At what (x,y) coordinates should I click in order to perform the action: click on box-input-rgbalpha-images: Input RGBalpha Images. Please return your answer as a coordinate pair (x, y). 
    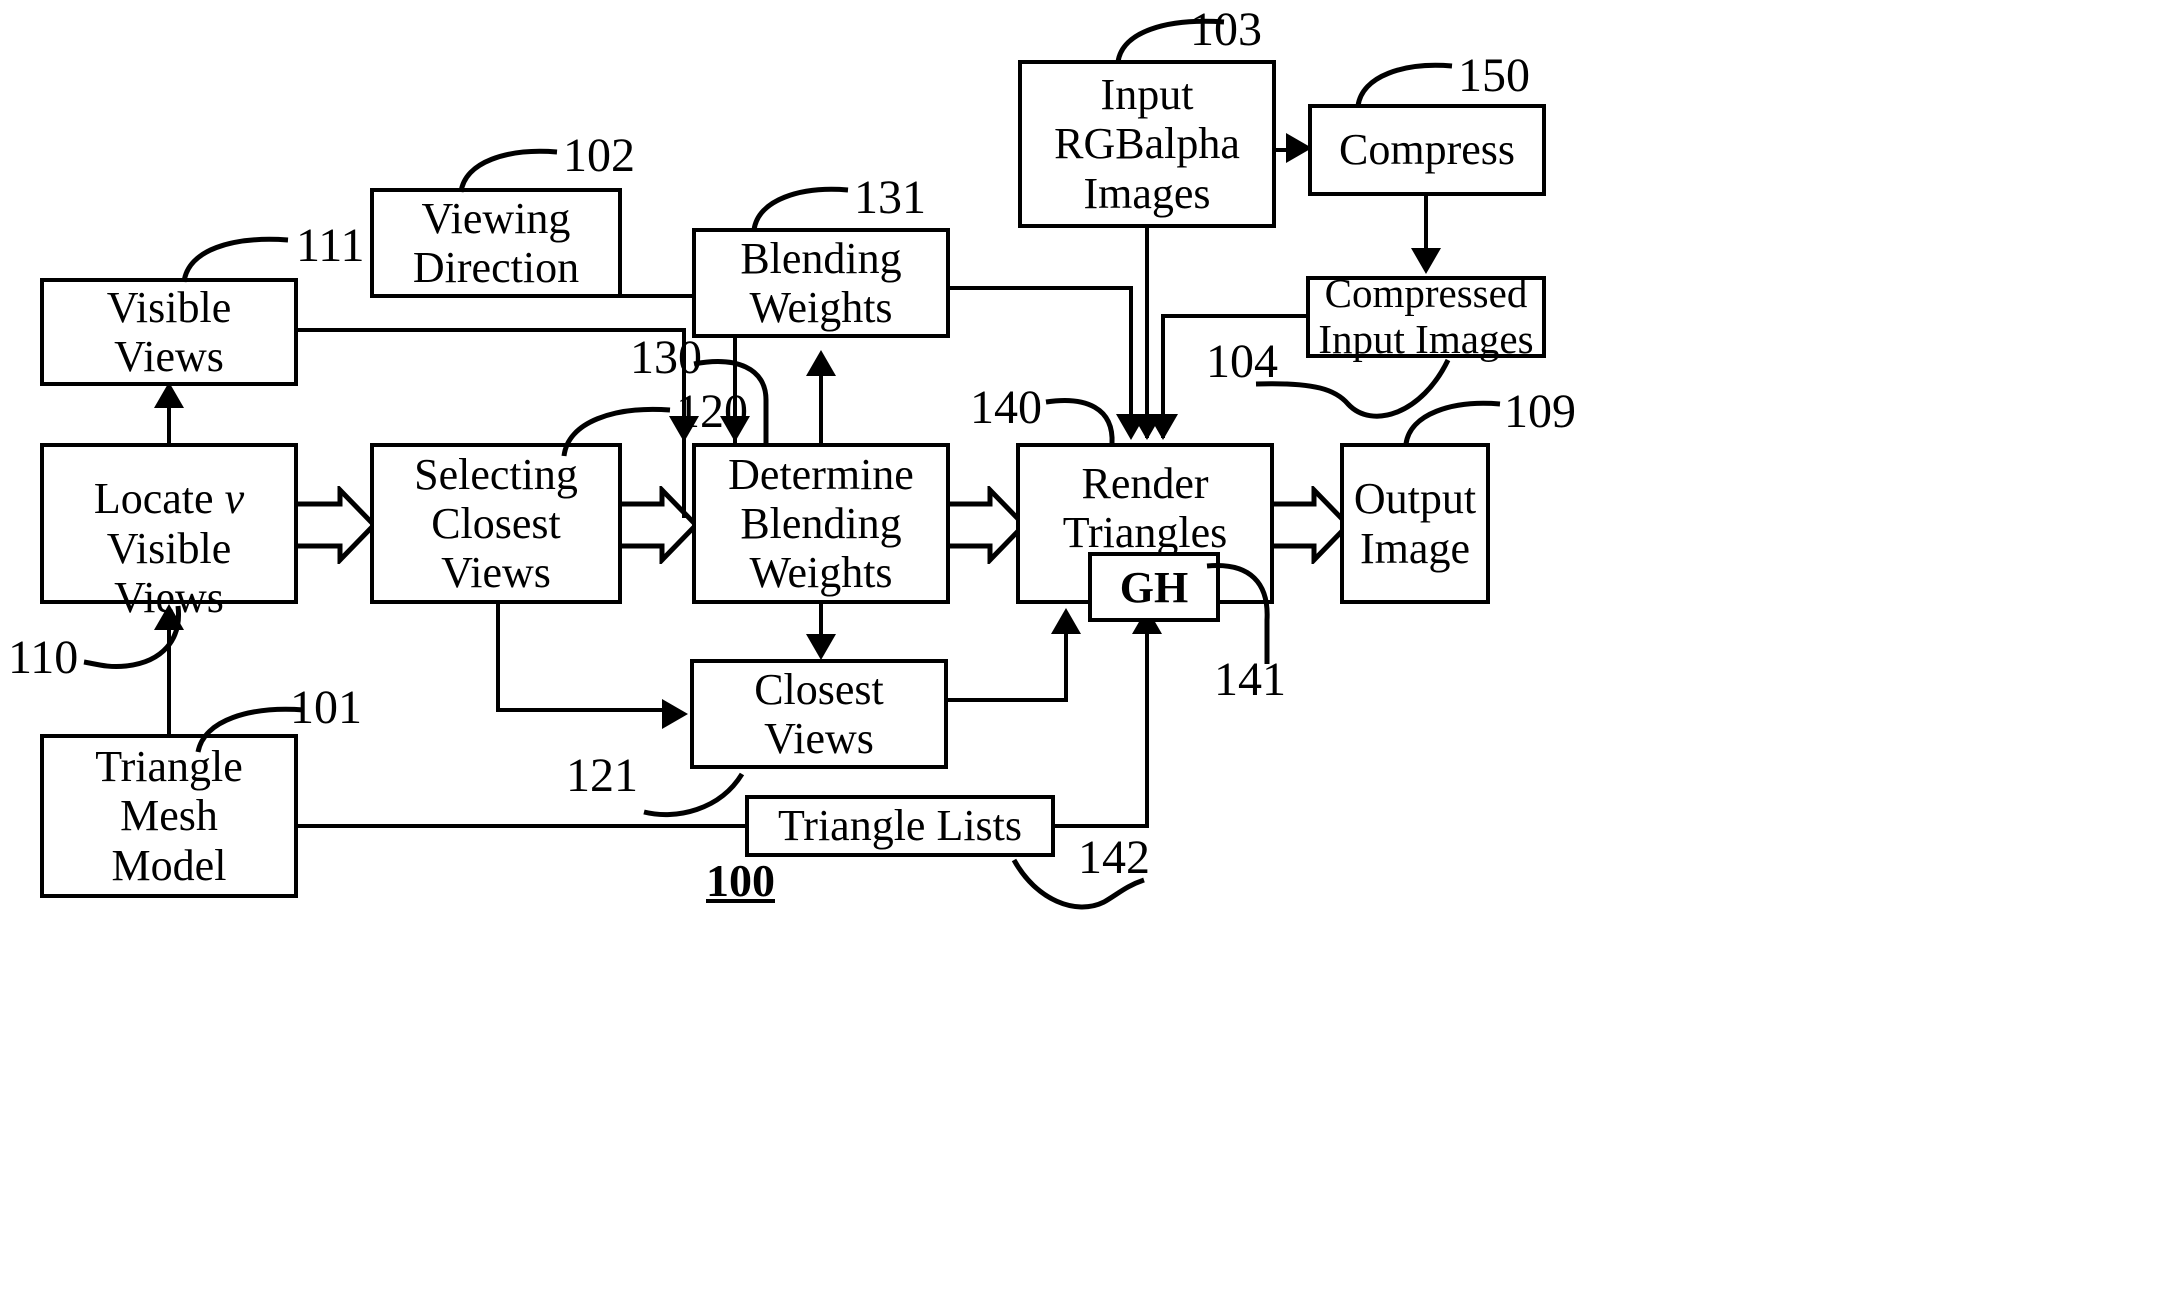
    Looking at the image, I should click on (1147, 144).